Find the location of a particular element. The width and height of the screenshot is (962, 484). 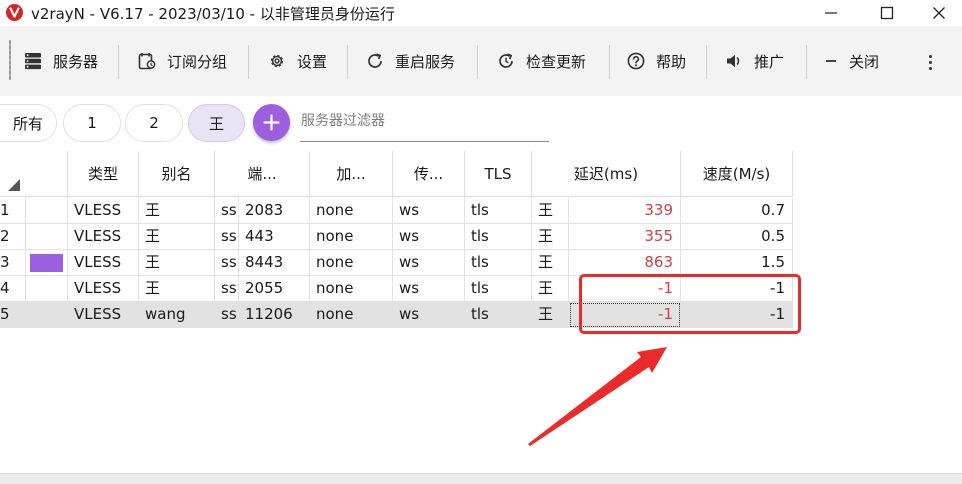

server-filter-input is located at coordinates (424, 121).